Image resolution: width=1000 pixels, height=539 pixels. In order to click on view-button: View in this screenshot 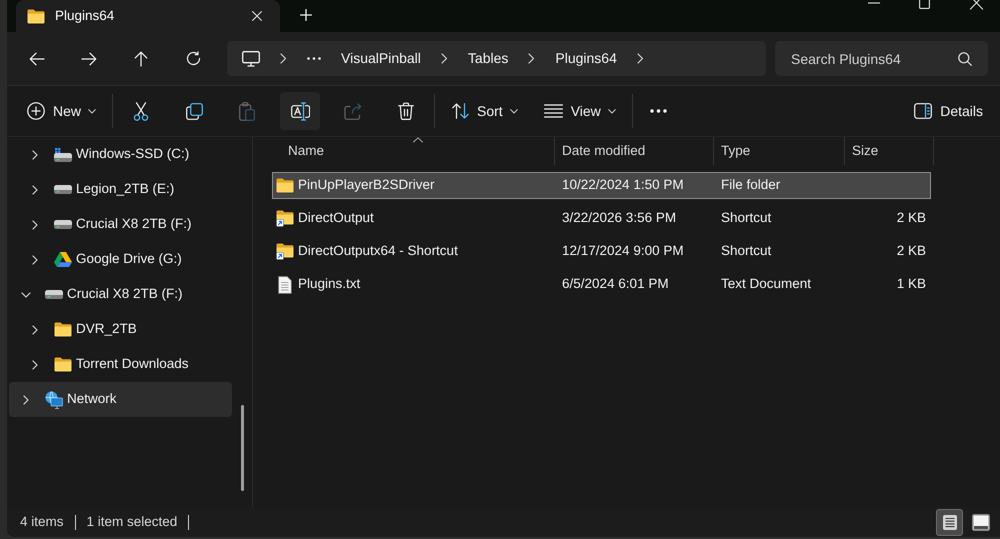, I will do `click(579, 111)`.